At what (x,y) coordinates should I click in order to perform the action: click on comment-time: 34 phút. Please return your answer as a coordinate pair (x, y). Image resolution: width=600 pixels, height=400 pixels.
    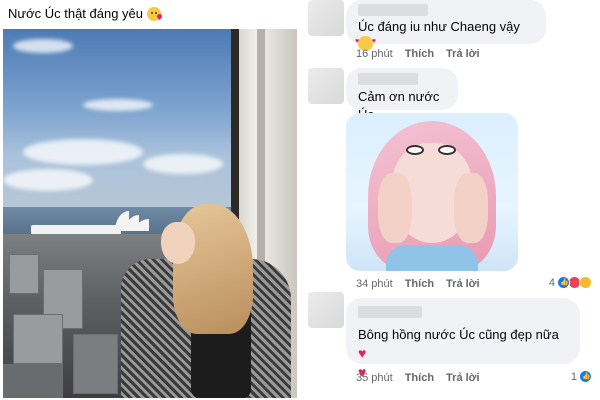
    Looking at the image, I should click on (374, 284).